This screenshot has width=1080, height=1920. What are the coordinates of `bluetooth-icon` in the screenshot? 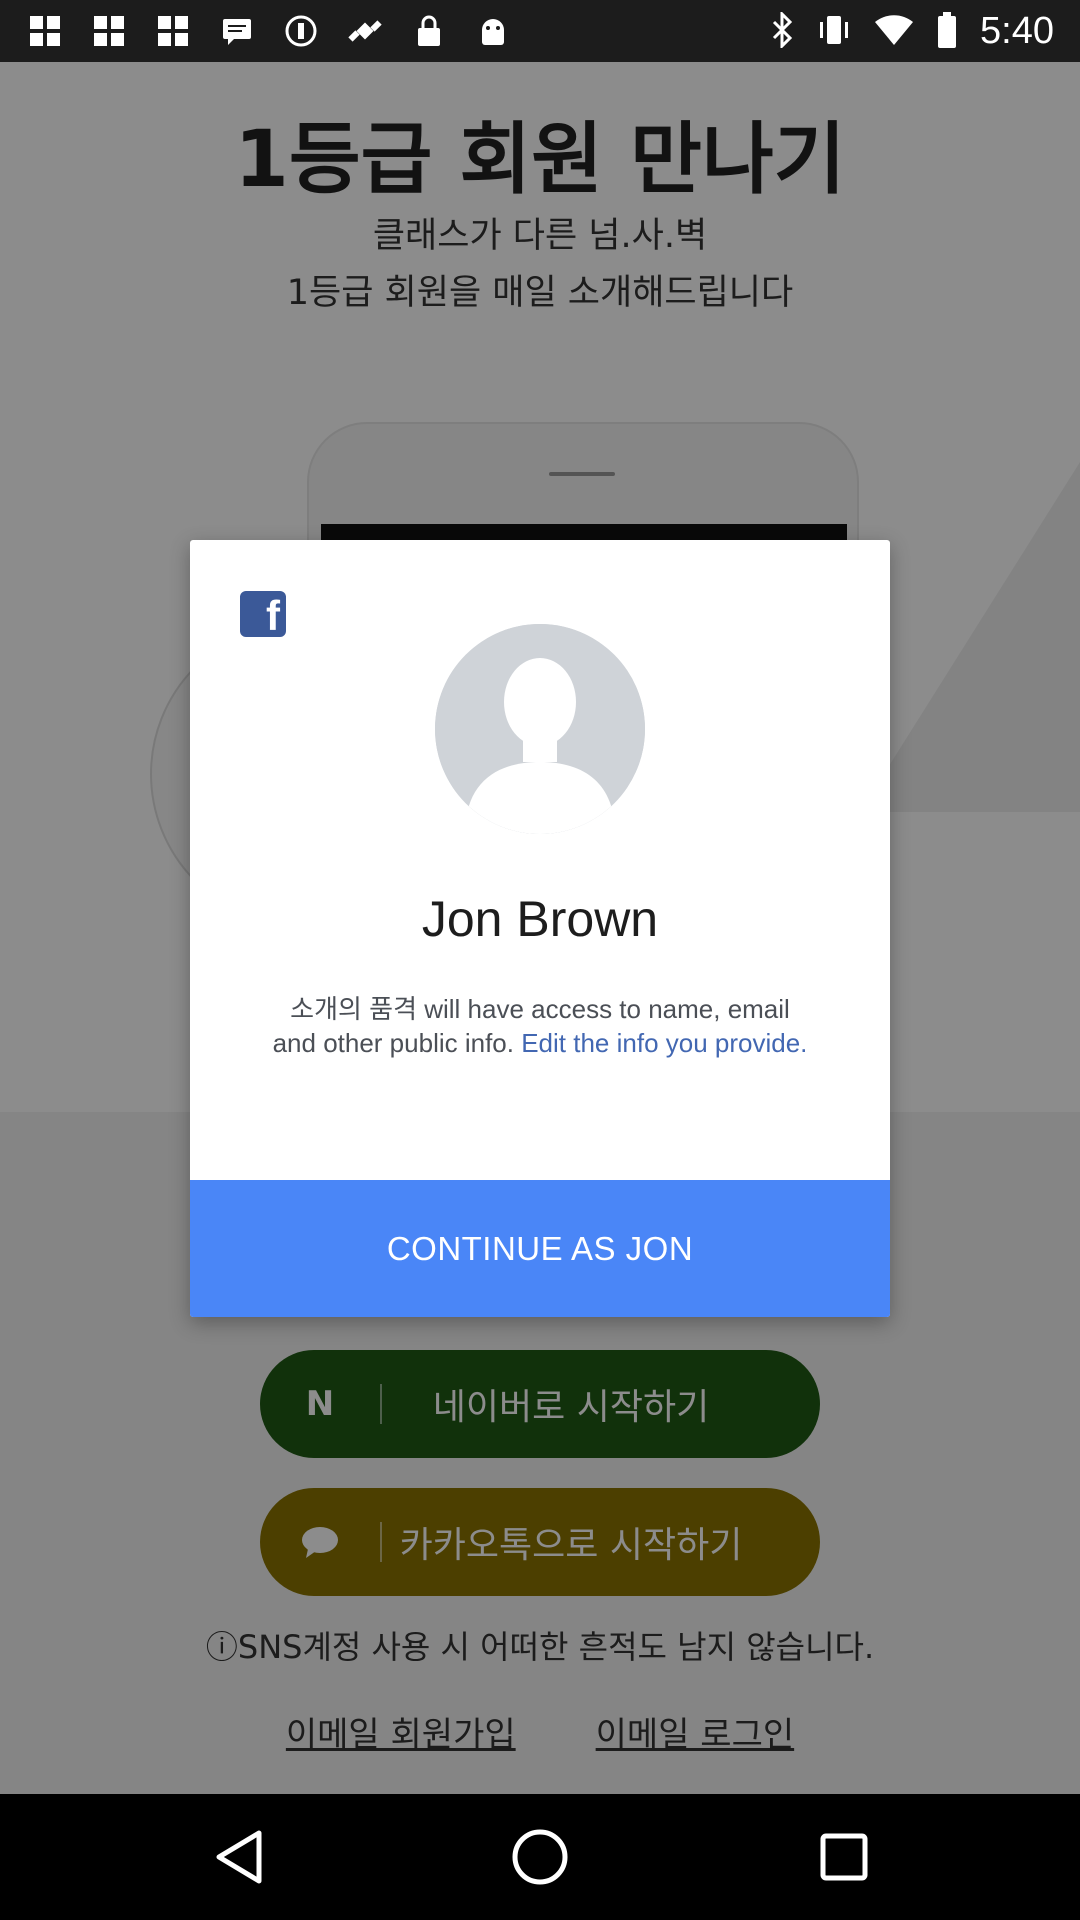 It's located at (782, 30).